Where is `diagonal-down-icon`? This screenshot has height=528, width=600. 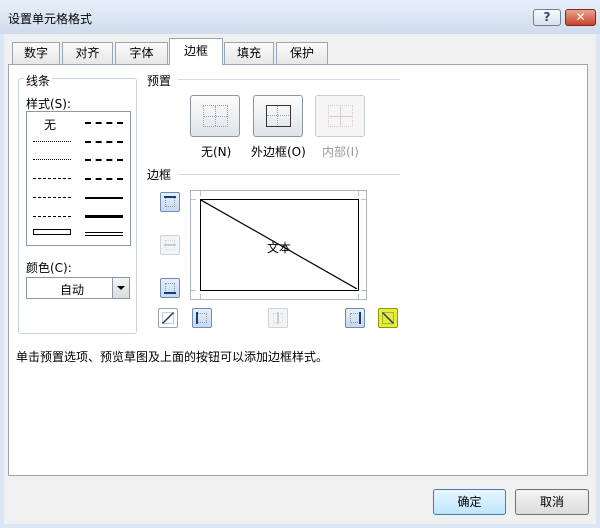
diagonal-down-icon is located at coordinates (388, 318).